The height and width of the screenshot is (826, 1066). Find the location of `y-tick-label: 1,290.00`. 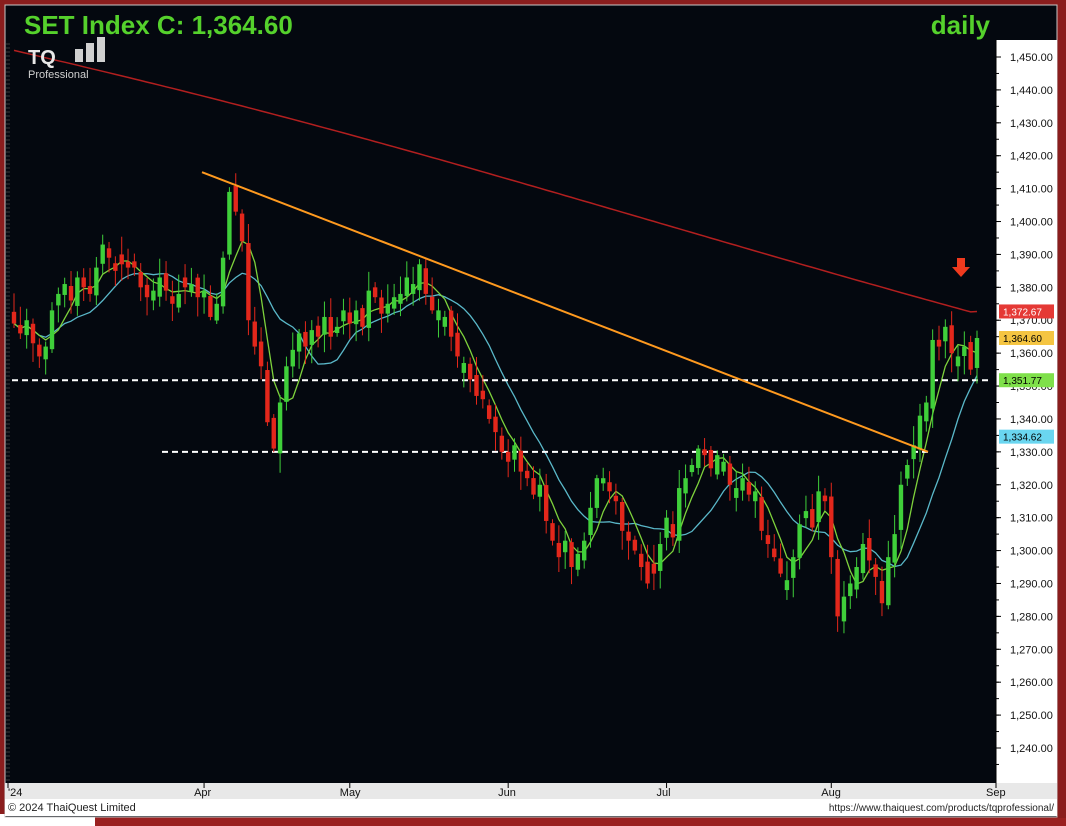

y-tick-label: 1,290.00 is located at coordinates (1031, 584).